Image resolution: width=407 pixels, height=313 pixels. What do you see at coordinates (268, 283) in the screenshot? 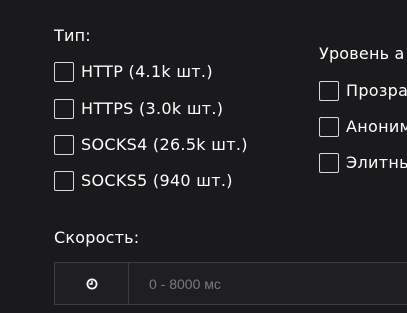
I see `speed-input` at bounding box center [268, 283].